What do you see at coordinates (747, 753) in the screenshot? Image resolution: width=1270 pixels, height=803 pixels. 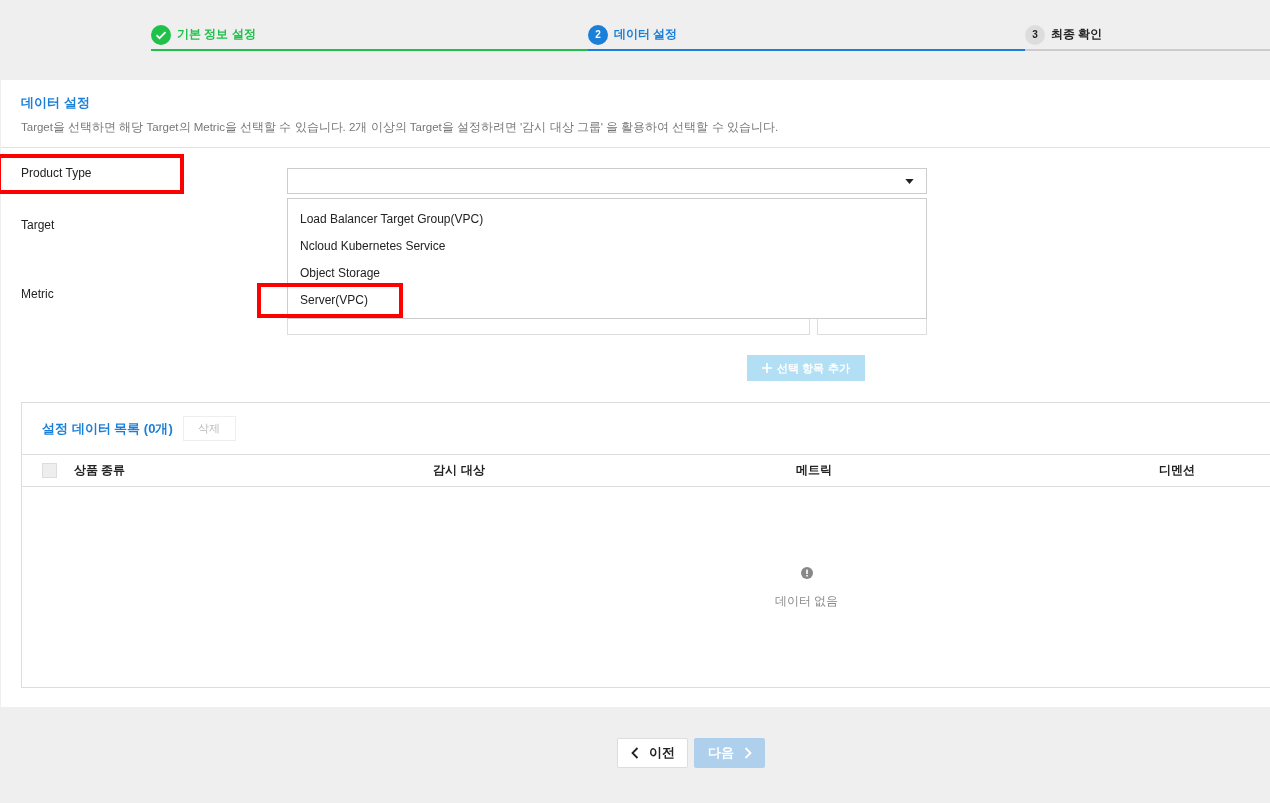 I see `chevron-right-icon` at bounding box center [747, 753].